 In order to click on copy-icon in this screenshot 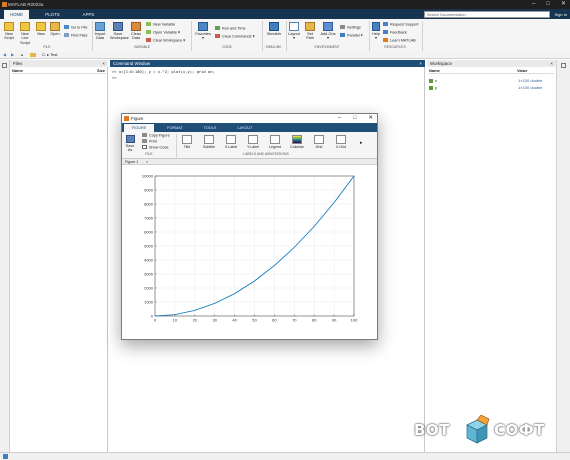, I will do `click(144, 135)`.